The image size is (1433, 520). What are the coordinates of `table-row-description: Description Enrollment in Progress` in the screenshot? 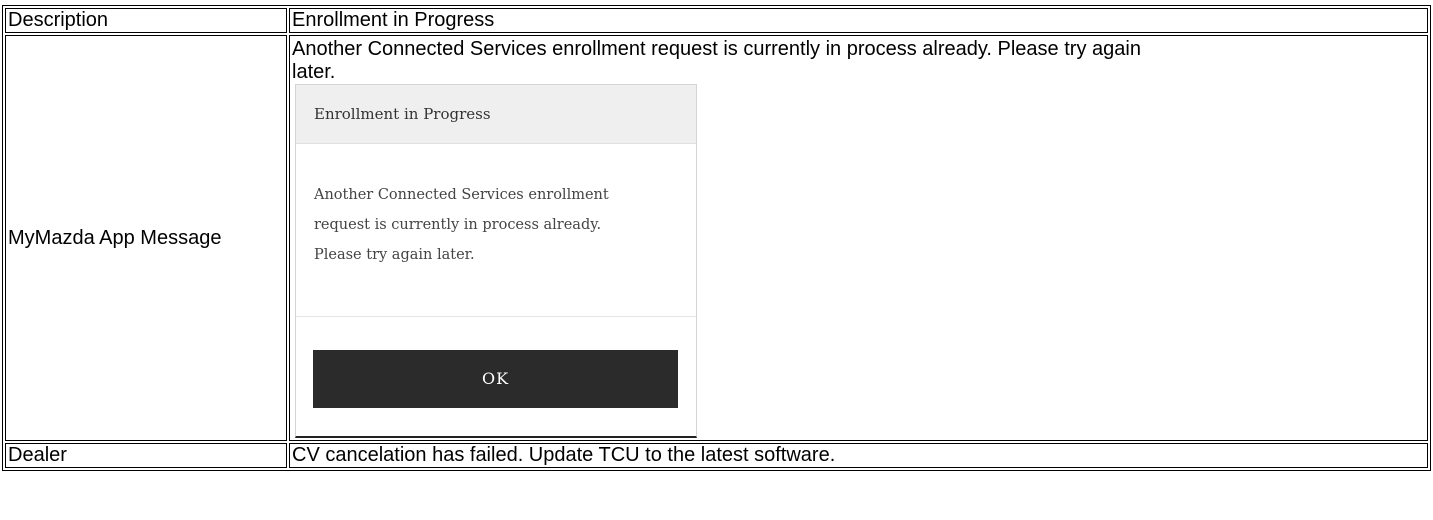 It's located at (716, 20).